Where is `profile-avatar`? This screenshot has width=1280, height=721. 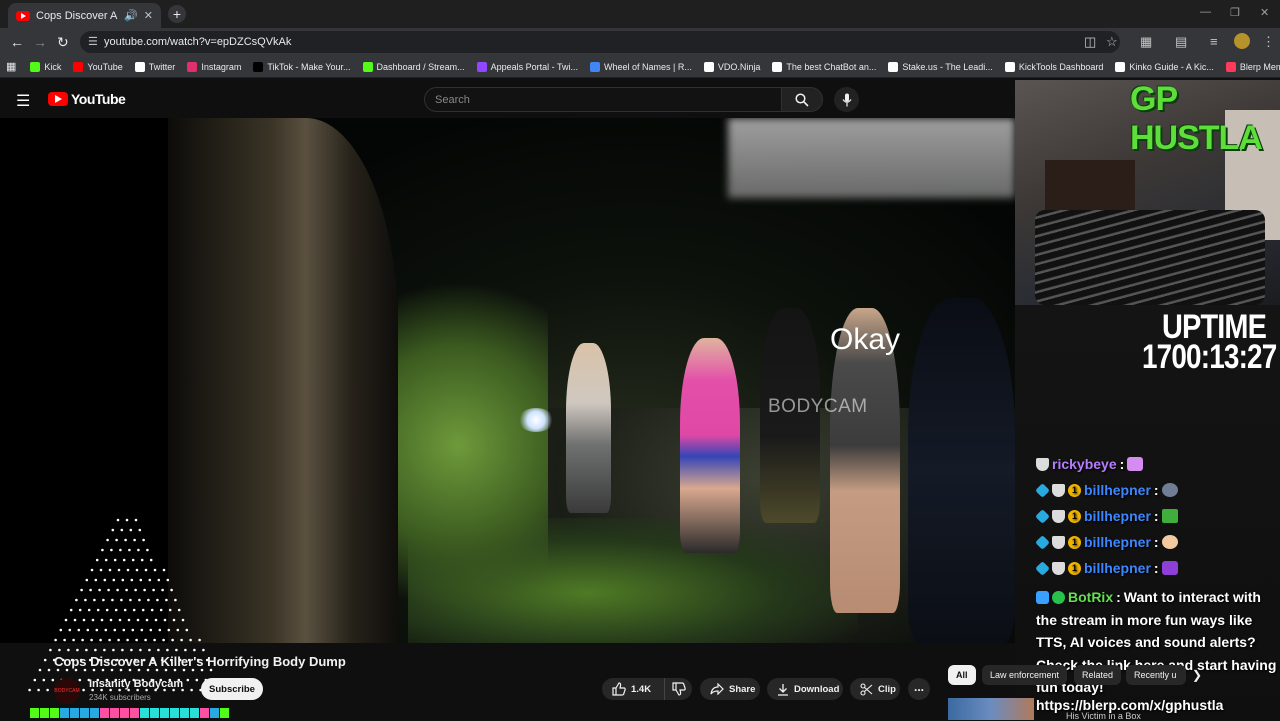
profile-avatar is located at coordinates (1242, 41).